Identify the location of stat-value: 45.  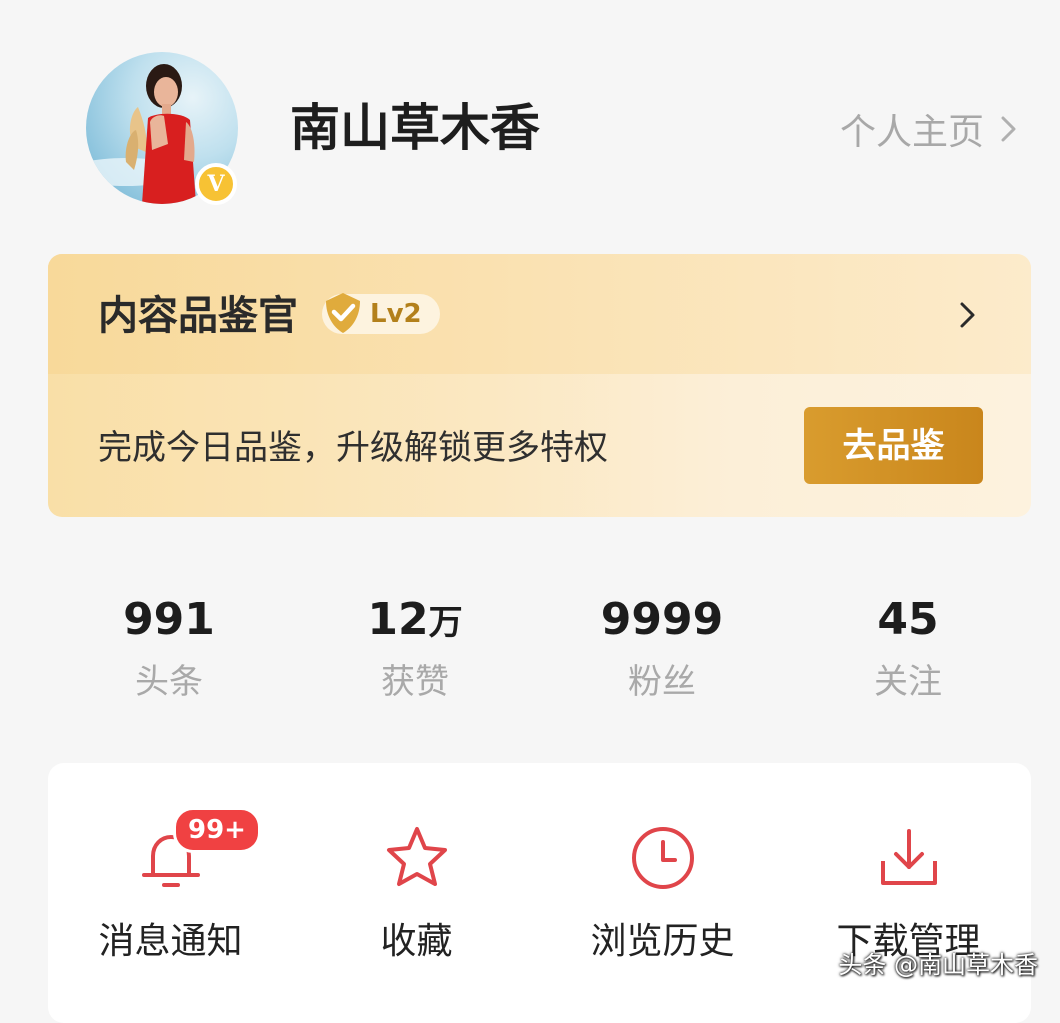
(908, 621).